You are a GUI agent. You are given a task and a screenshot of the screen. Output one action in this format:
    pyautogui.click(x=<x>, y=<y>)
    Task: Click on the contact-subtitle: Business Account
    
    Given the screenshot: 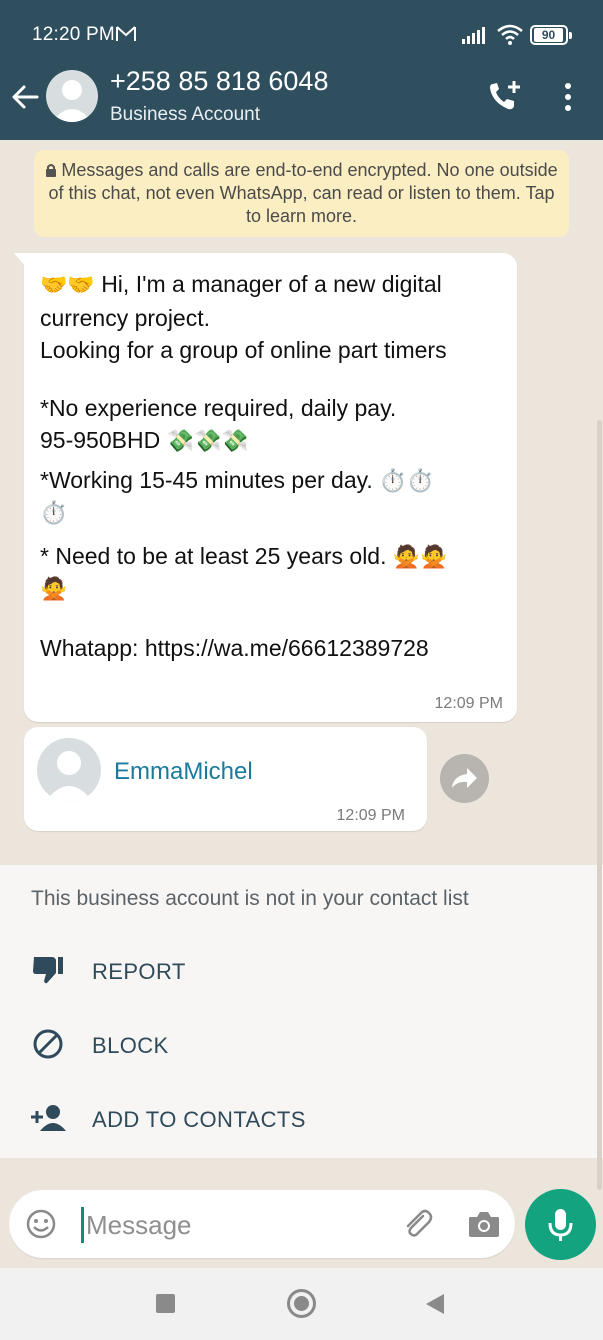 What is the action you would take?
    pyautogui.click(x=185, y=115)
    